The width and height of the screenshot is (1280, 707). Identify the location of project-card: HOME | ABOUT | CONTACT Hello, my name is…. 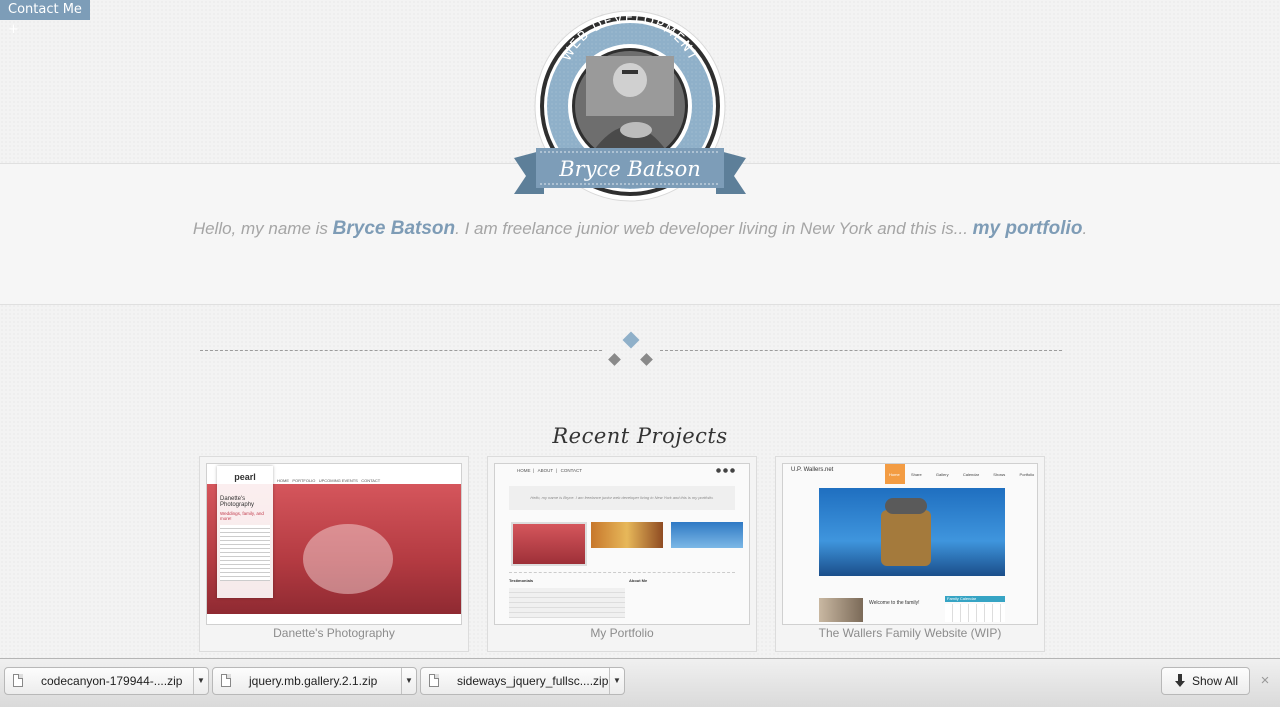
(622, 554).